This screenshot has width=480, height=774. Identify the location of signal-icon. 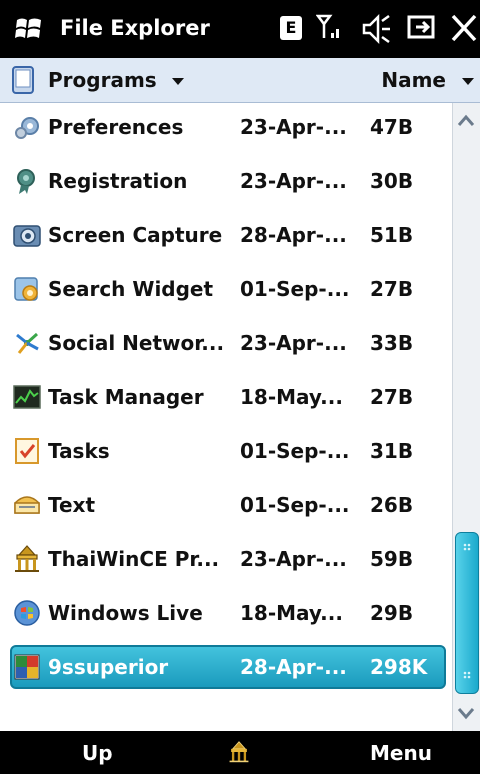
(329, 30).